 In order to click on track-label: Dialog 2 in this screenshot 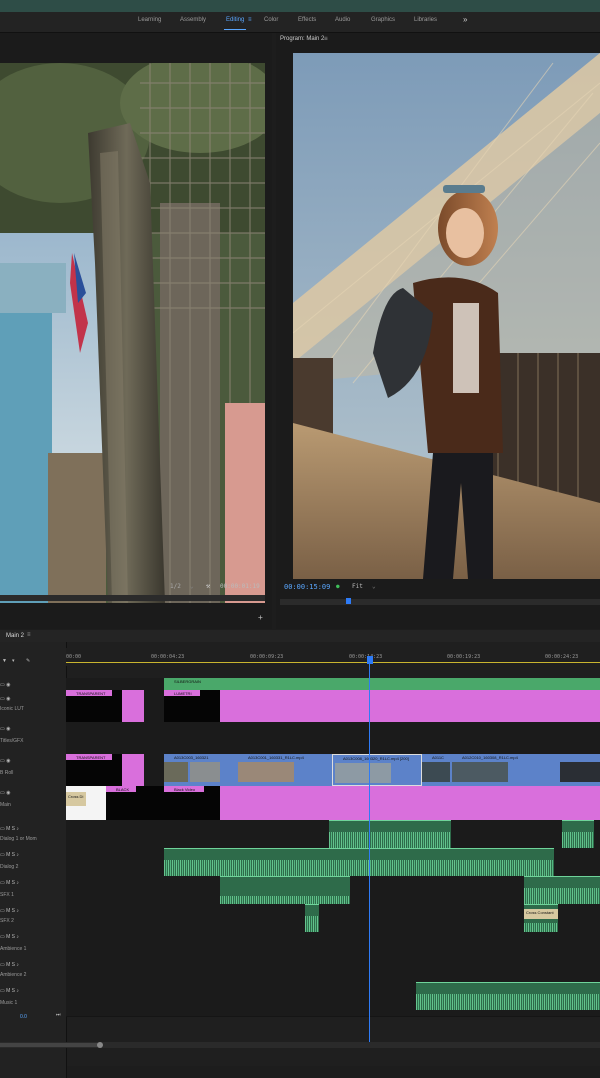, I will do `click(9, 867)`.